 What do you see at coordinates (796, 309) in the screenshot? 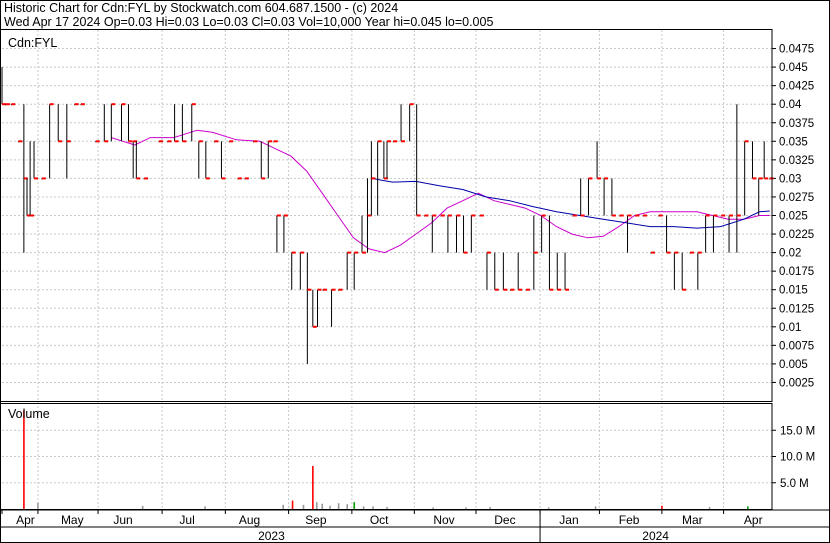
I see `price-tick-label: 0.0125` at bounding box center [796, 309].